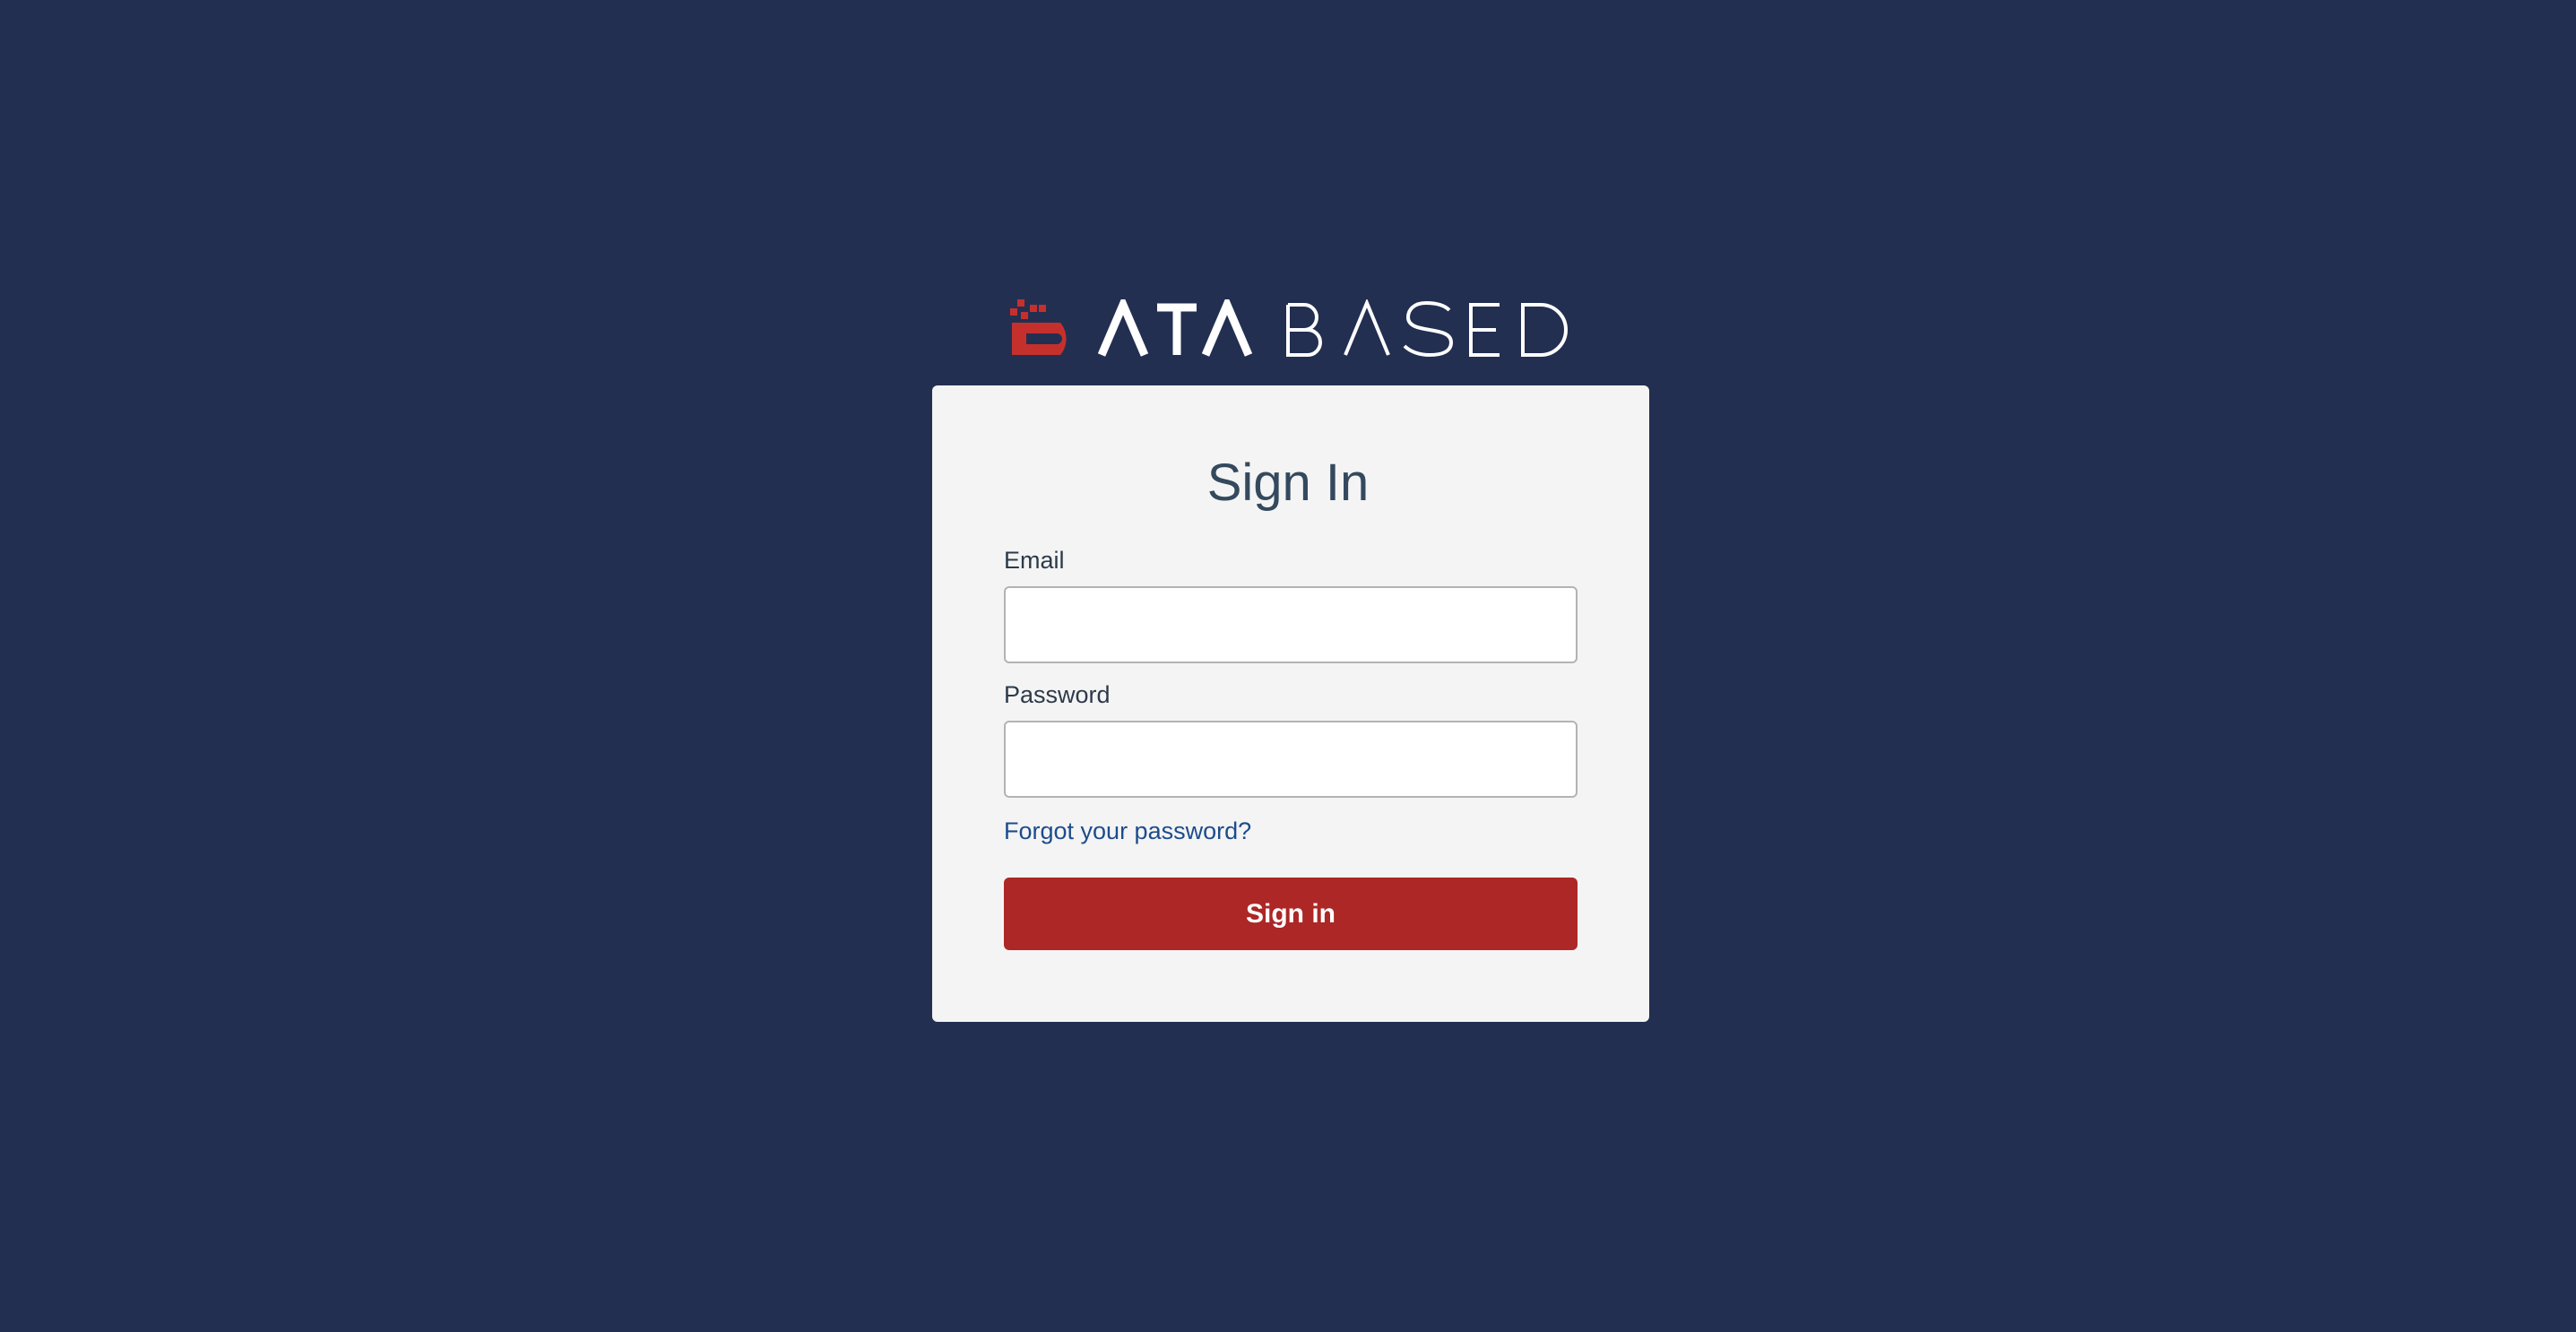 The height and width of the screenshot is (1332, 2576). I want to click on password-label: Password, so click(1057, 694).